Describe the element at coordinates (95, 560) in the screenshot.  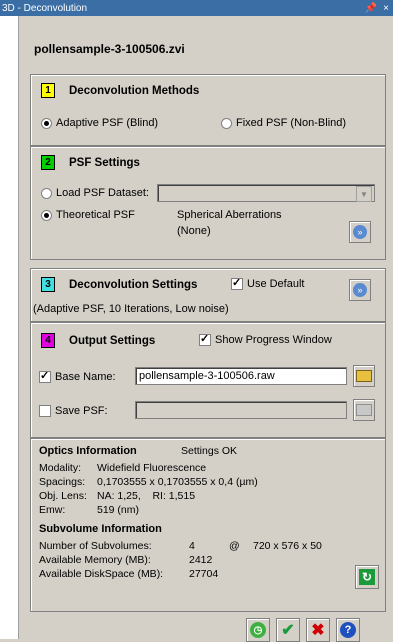
I see `memory-label: Available Memory (MB):` at that location.